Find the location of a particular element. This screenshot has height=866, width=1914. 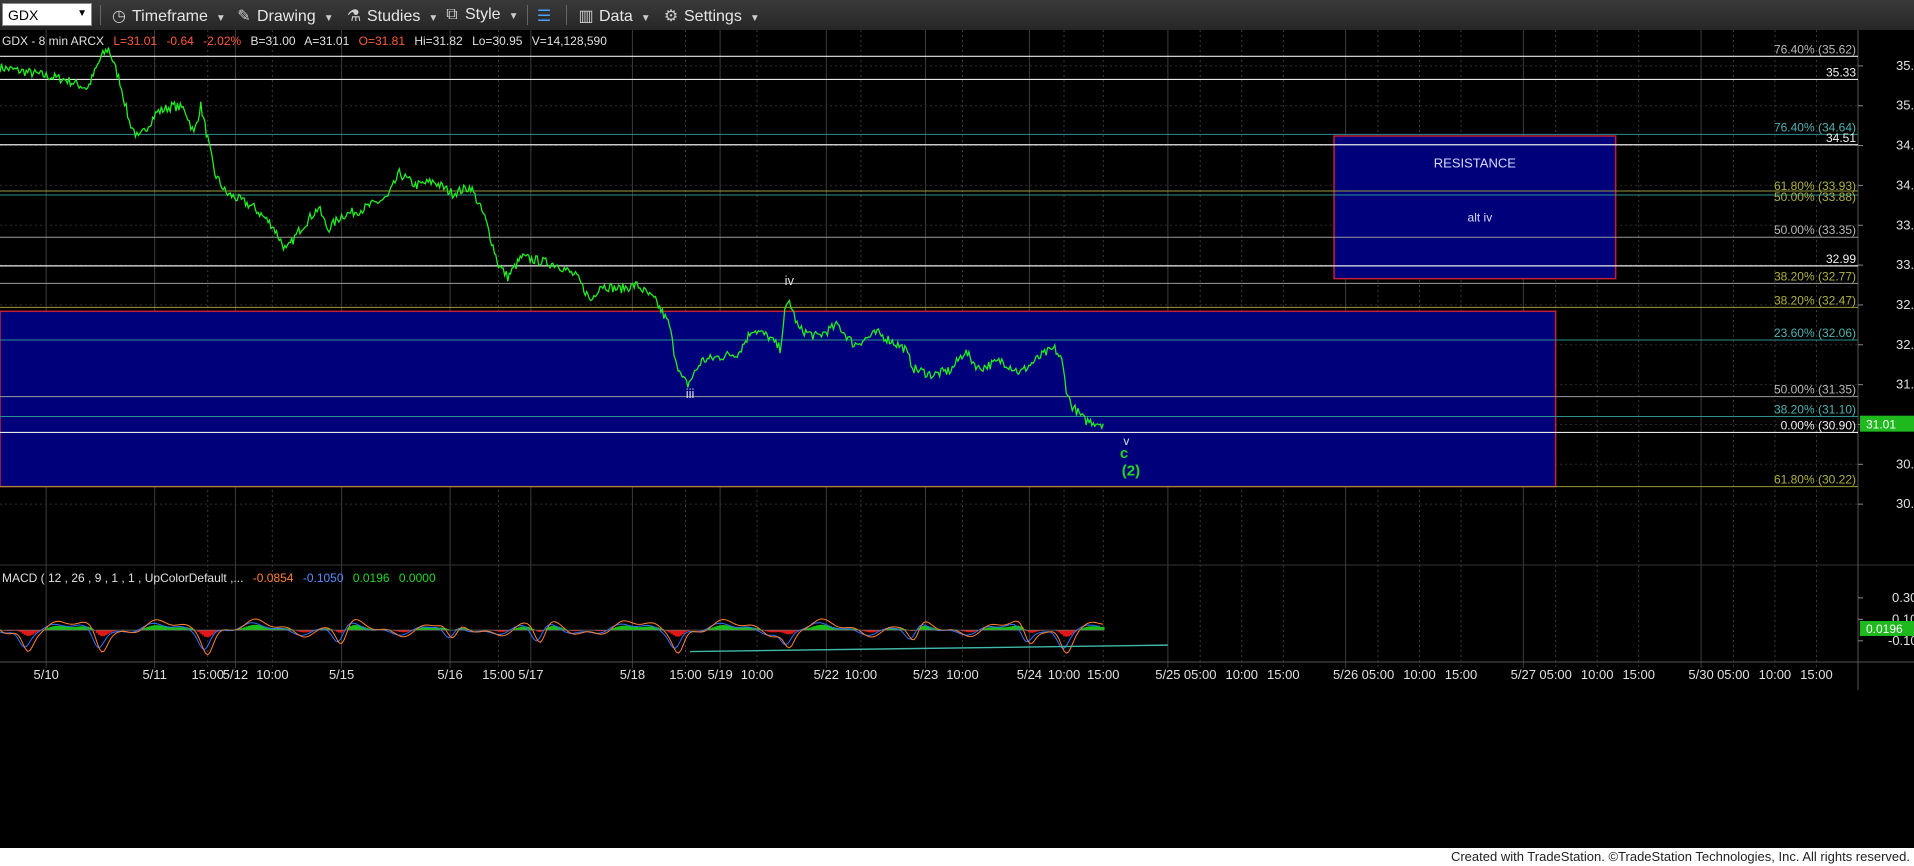

wave-label: (2) is located at coordinates (1131, 470).